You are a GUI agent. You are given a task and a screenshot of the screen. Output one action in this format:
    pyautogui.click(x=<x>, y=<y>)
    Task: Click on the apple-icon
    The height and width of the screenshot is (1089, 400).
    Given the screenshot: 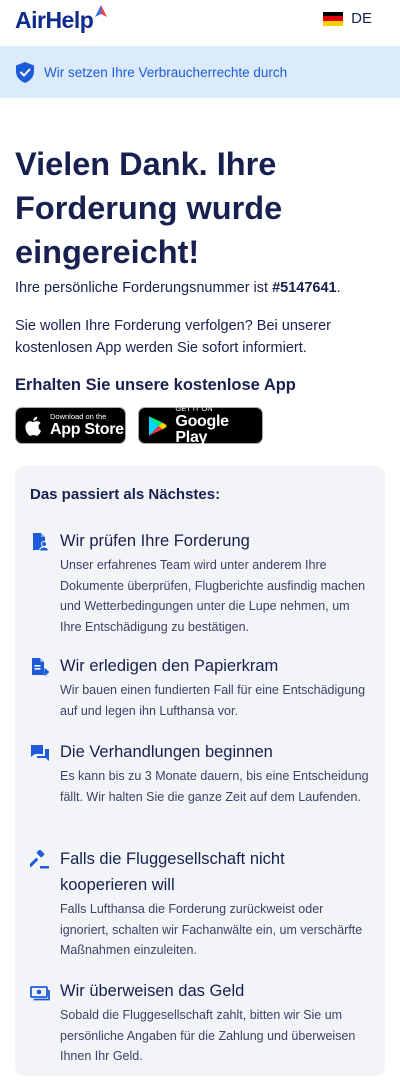 What is the action you would take?
    pyautogui.click(x=33, y=426)
    